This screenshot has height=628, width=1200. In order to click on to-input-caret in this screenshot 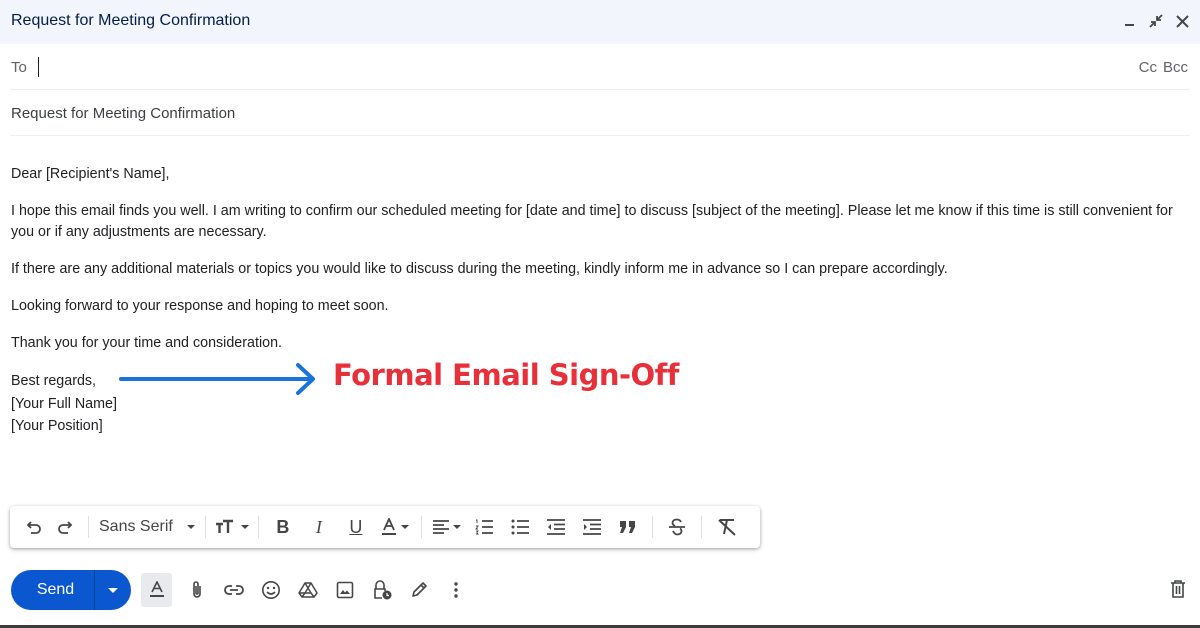, I will do `click(38, 67)`.